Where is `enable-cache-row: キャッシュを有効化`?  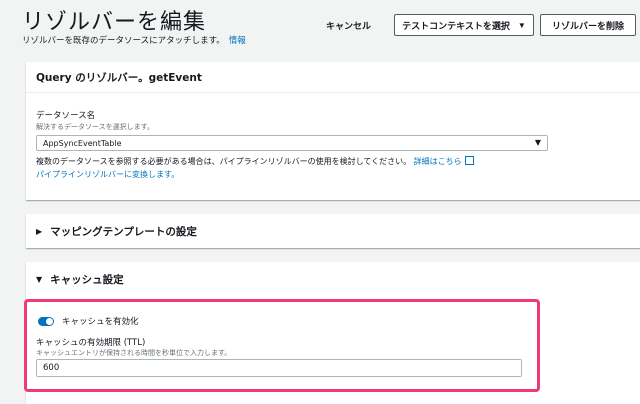 enable-cache-row: キャッシュを有効化 is located at coordinates (88, 321).